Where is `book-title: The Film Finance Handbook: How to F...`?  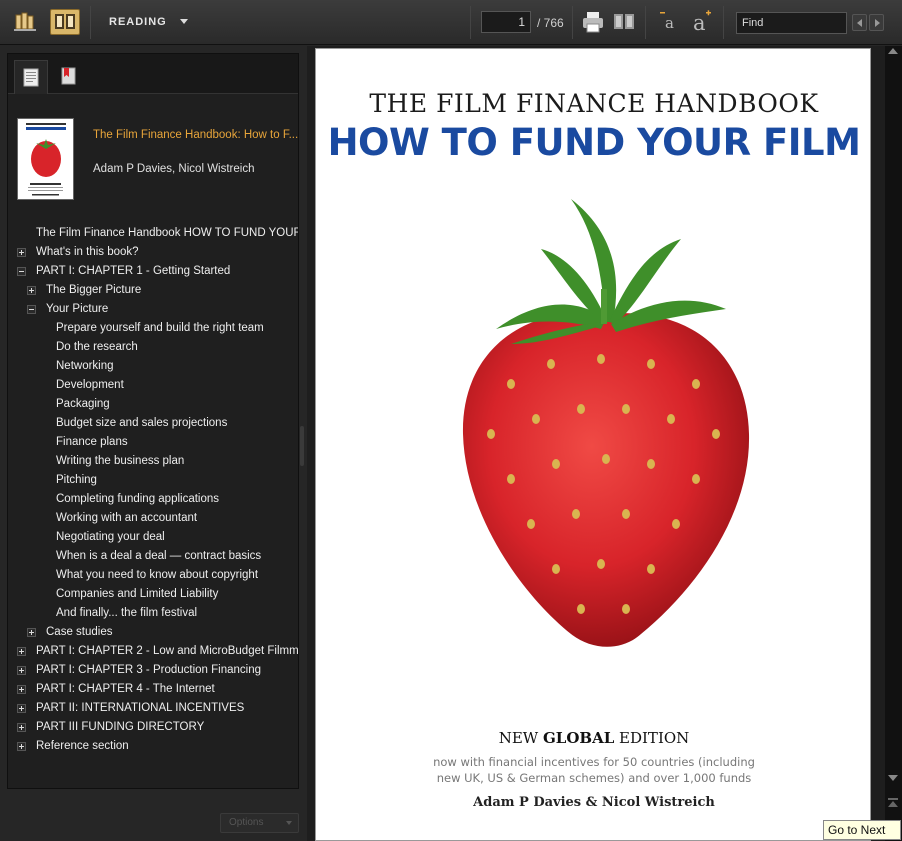
book-title: The Film Finance Handbook: How to F... is located at coordinates (195, 135).